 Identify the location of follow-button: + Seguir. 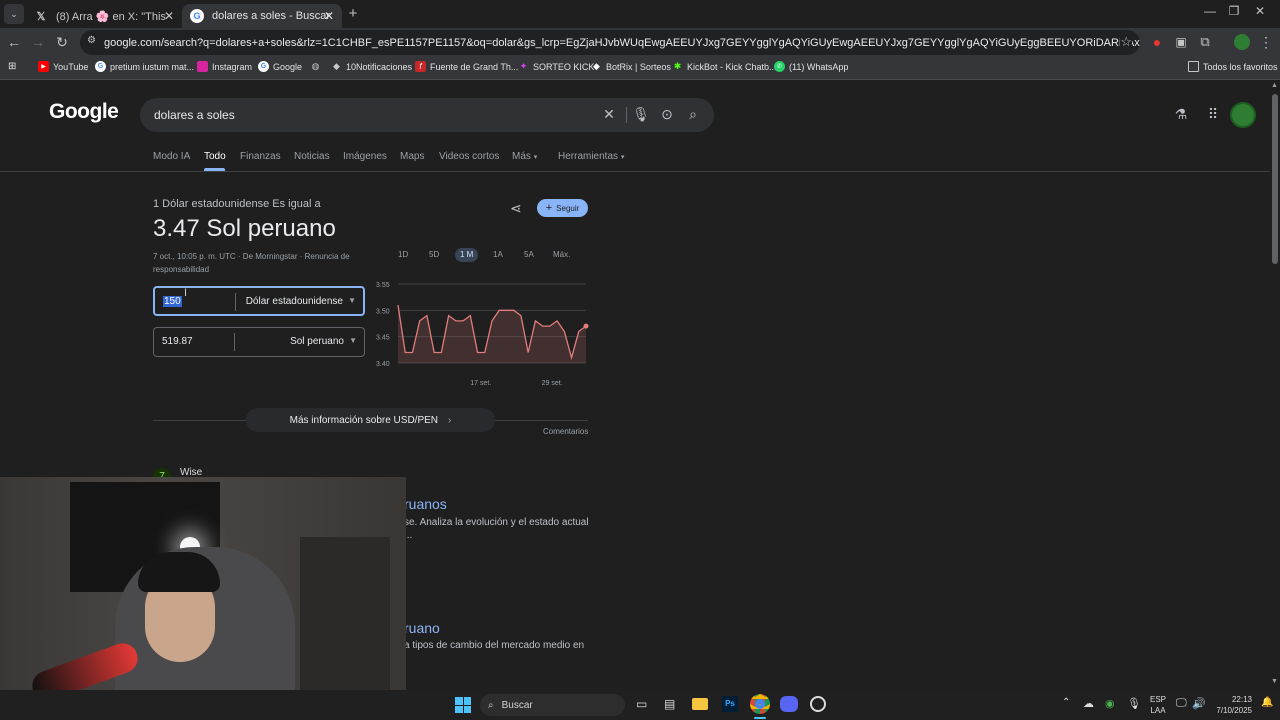
(562, 208).